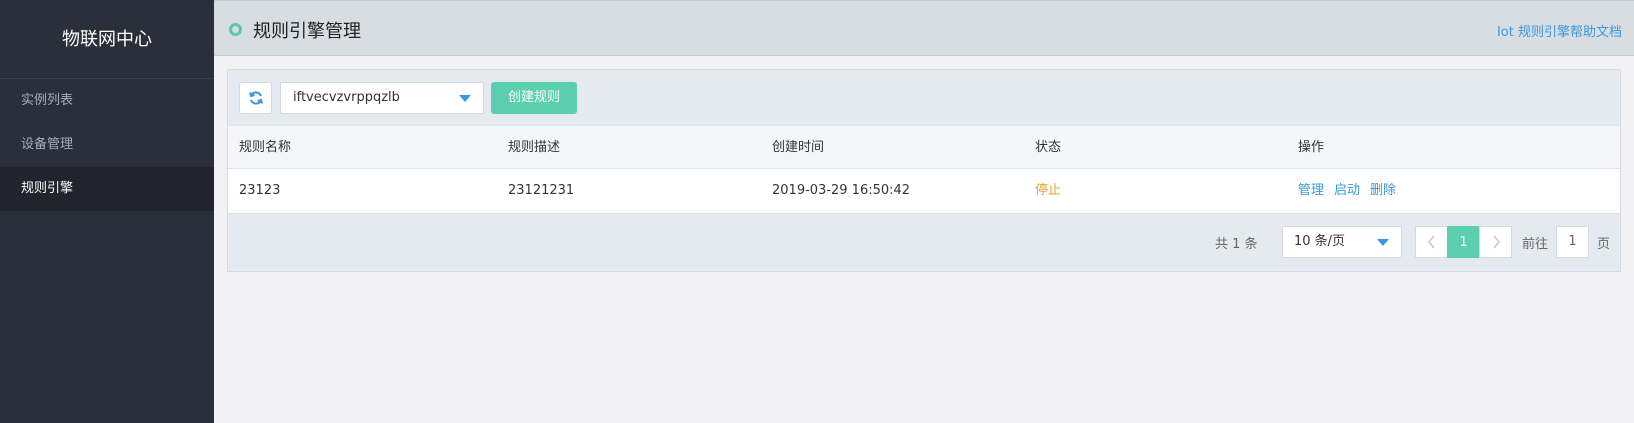 The image size is (1634, 423). I want to click on column-header-status: 状态, so click(1048, 147).